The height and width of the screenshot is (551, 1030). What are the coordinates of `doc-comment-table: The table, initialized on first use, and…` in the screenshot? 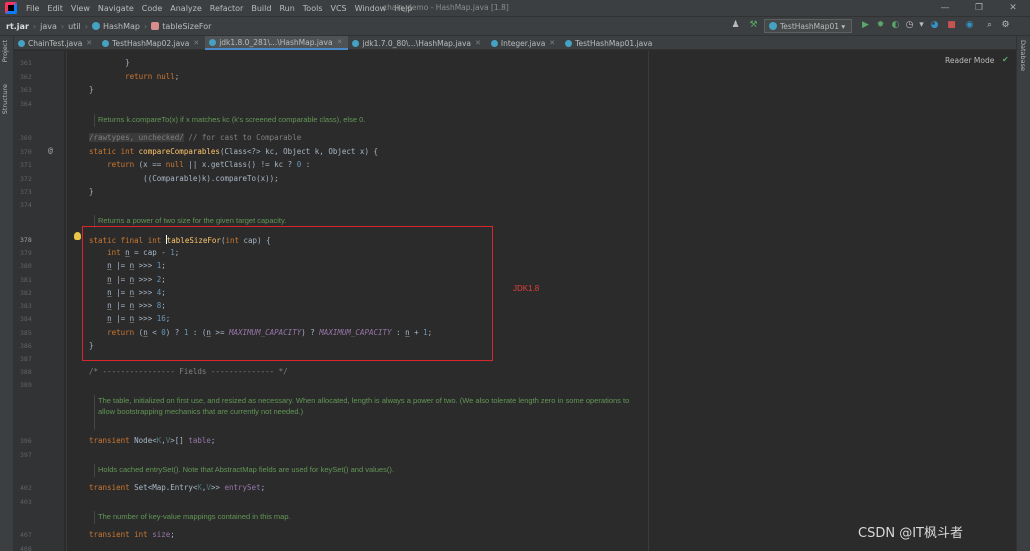 It's located at (364, 412).